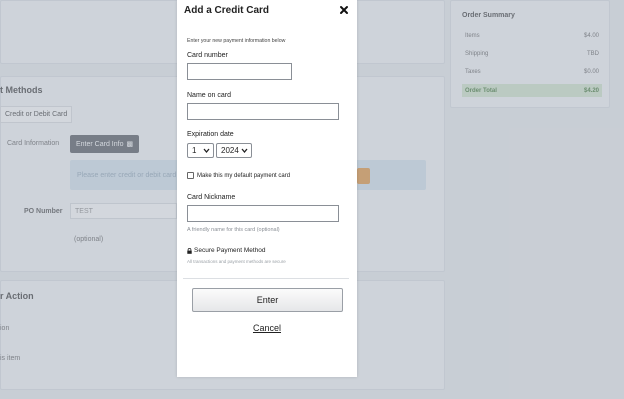 This screenshot has height=399, width=624. What do you see at coordinates (263, 213) in the screenshot?
I see `card-nickname-input` at bounding box center [263, 213].